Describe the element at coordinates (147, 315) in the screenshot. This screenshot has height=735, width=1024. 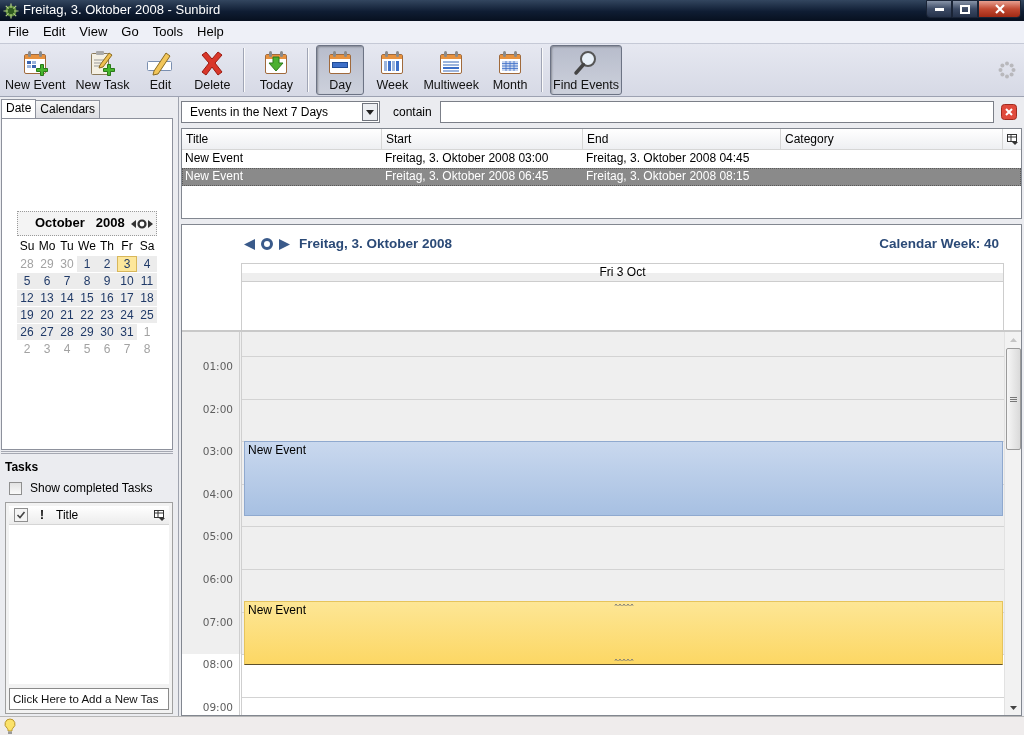
I see `day-cell: 25` at that location.